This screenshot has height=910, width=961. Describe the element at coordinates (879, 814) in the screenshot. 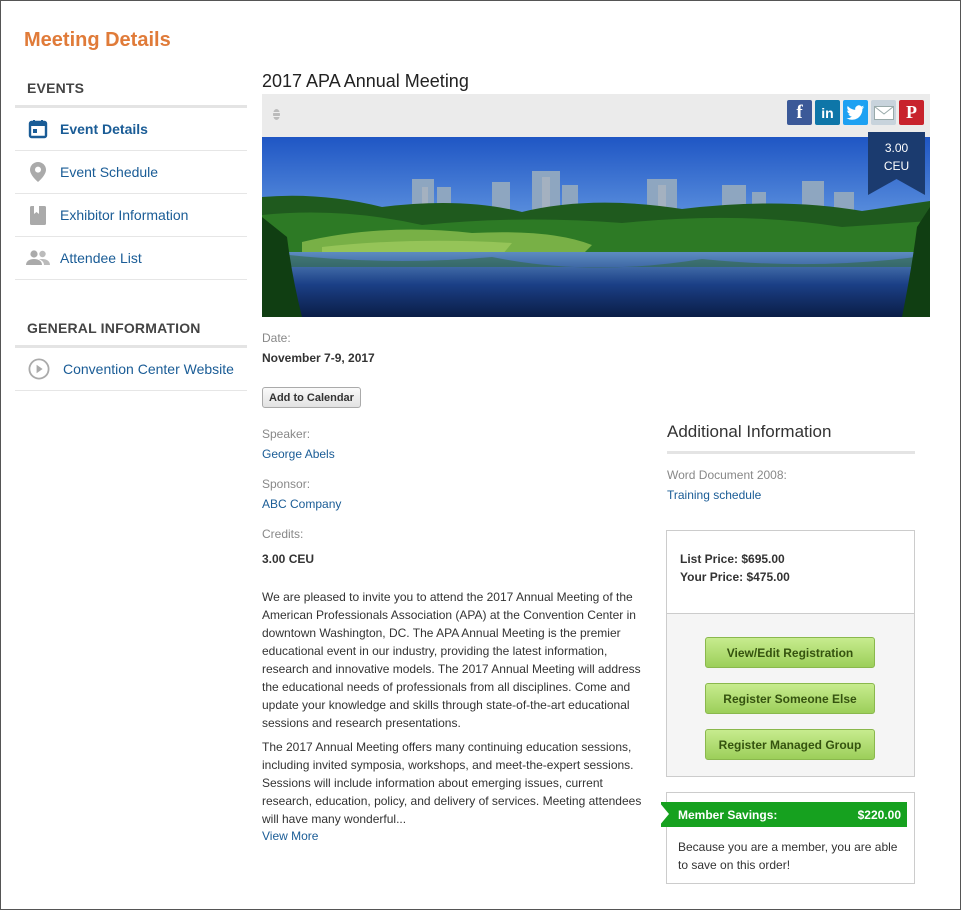

I see `member-savings-amount: $220.00` at that location.